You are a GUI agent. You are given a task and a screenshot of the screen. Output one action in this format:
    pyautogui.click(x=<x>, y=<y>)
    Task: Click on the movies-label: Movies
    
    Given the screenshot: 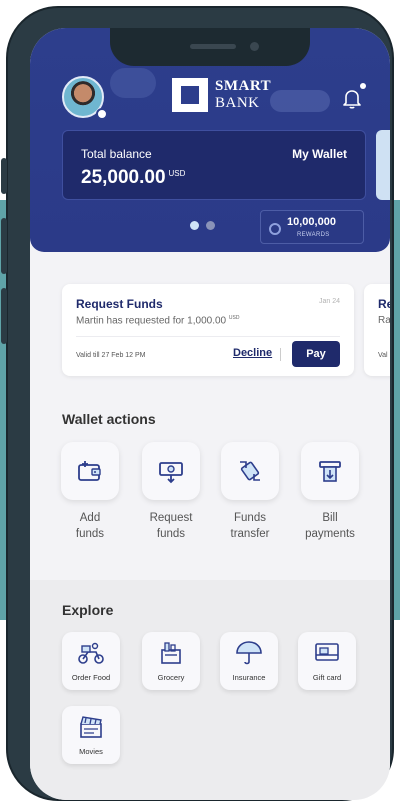 What is the action you would take?
    pyautogui.click(x=91, y=751)
    